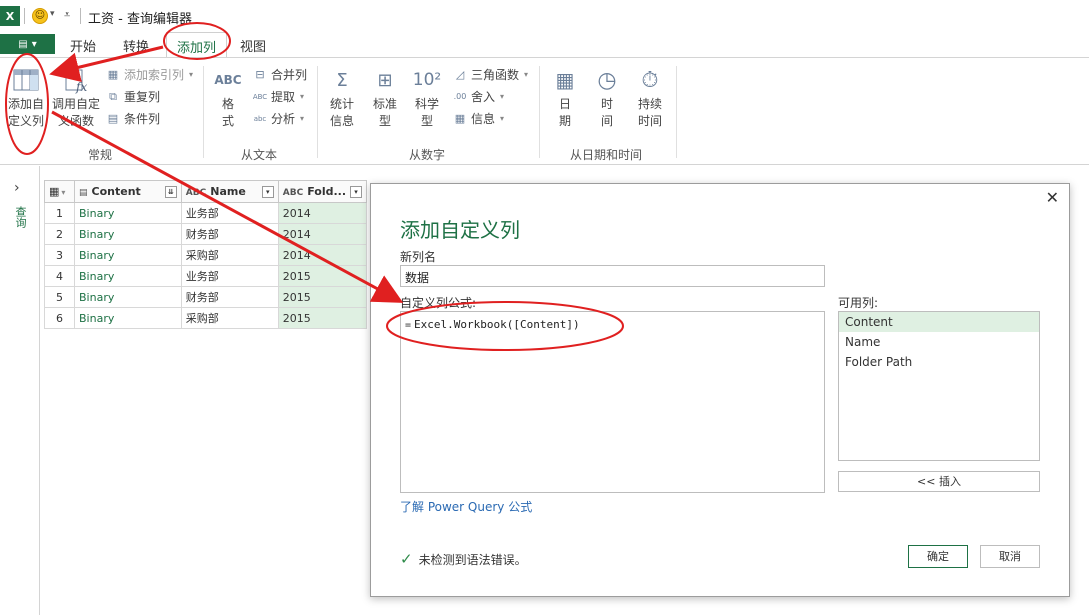 This screenshot has width=1089, height=615. I want to click on info-icon: ▦, so click(460, 118).